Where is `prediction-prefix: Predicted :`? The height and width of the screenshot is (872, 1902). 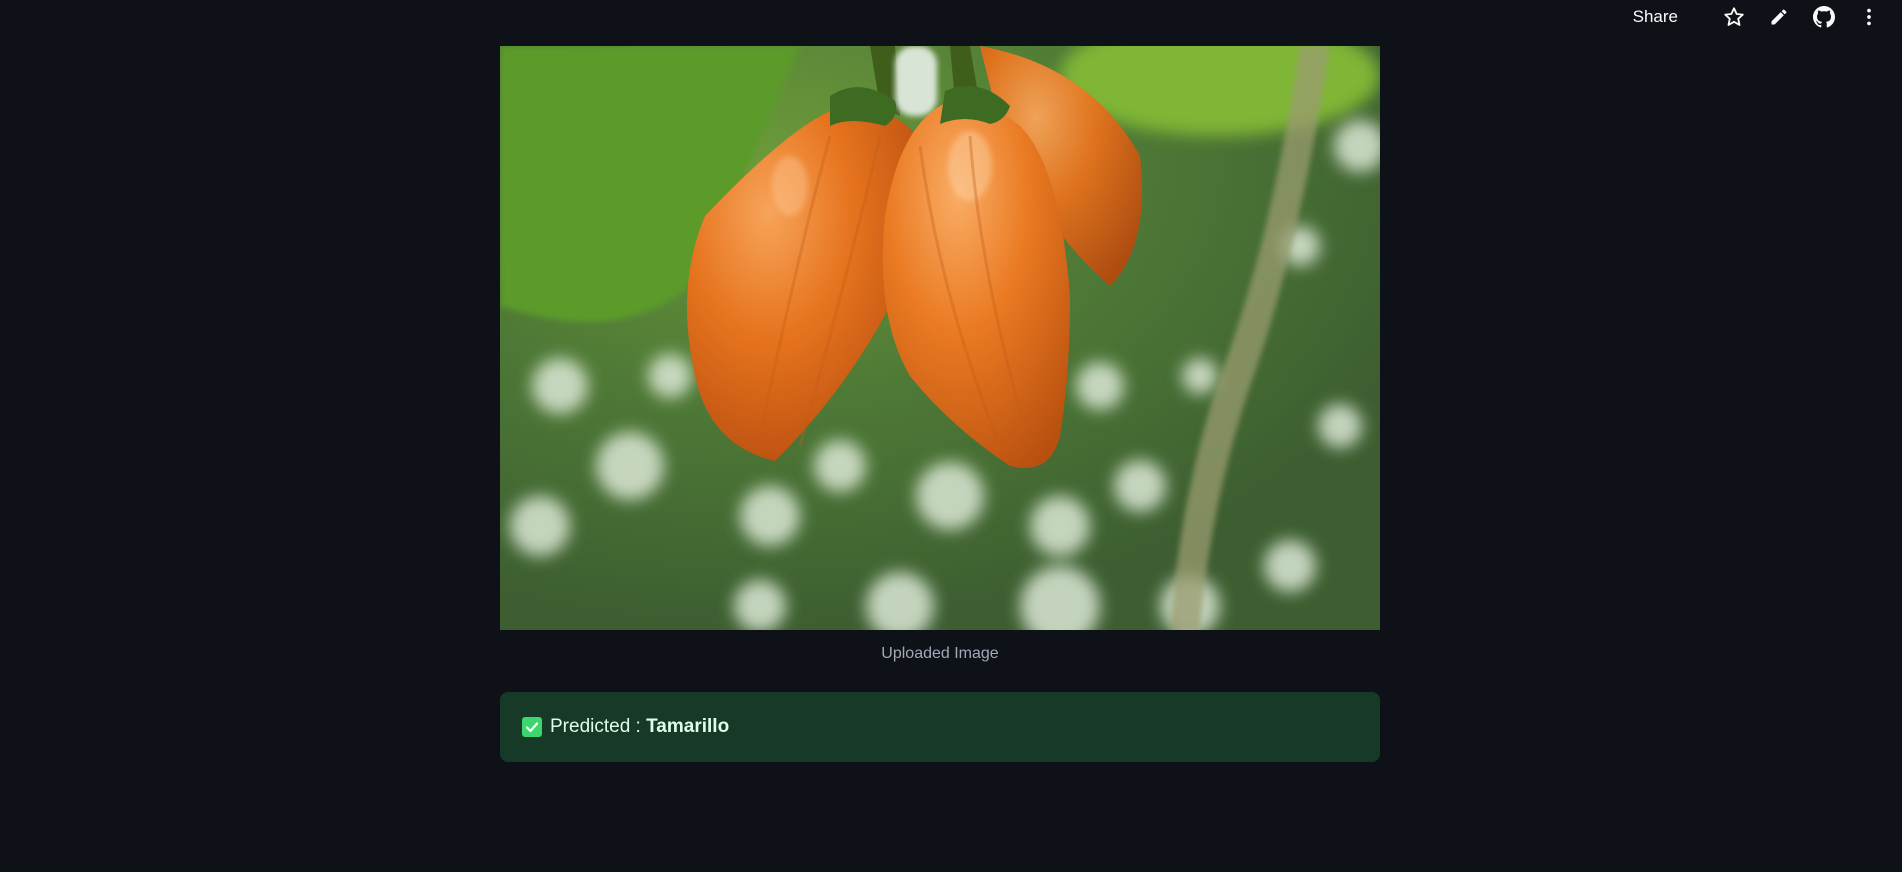
prediction-prefix: Predicted : is located at coordinates (598, 726).